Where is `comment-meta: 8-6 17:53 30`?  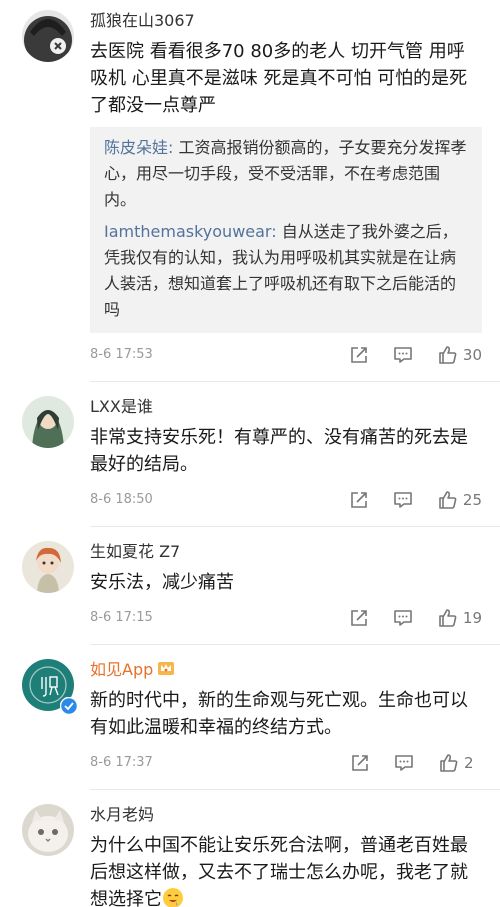 comment-meta: 8-6 17:53 30 is located at coordinates (286, 355).